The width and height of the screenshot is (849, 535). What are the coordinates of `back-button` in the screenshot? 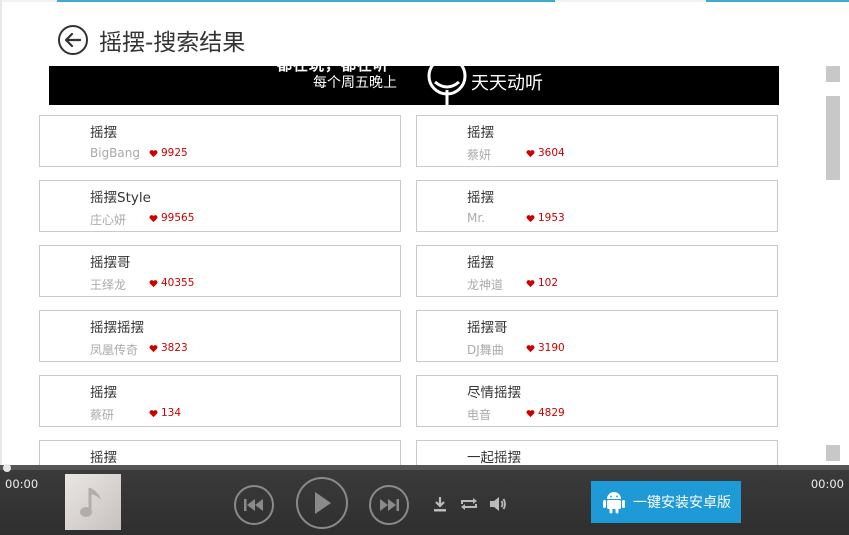 It's located at (73, 40).